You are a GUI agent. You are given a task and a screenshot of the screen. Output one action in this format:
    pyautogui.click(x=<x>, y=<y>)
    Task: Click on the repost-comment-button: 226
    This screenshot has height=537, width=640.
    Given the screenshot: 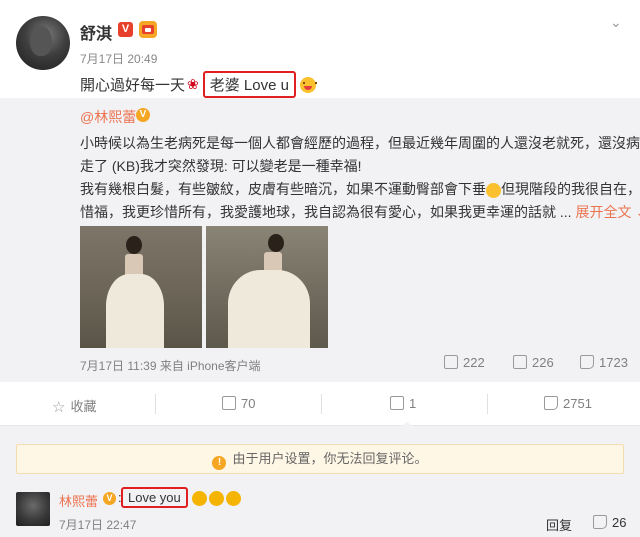 What is the action you would take?
    pyautogui.click(x=533, y=362)
    